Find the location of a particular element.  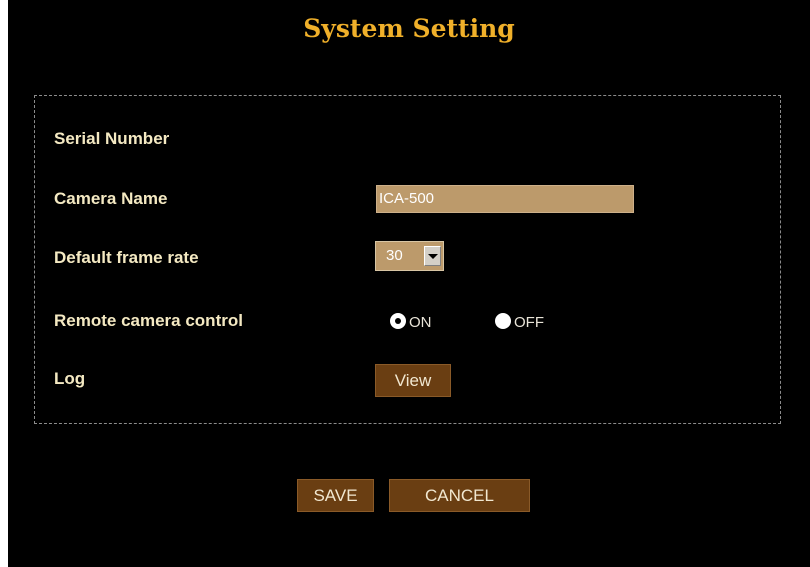

remote-on-radio is located at coordinates (398, 321).